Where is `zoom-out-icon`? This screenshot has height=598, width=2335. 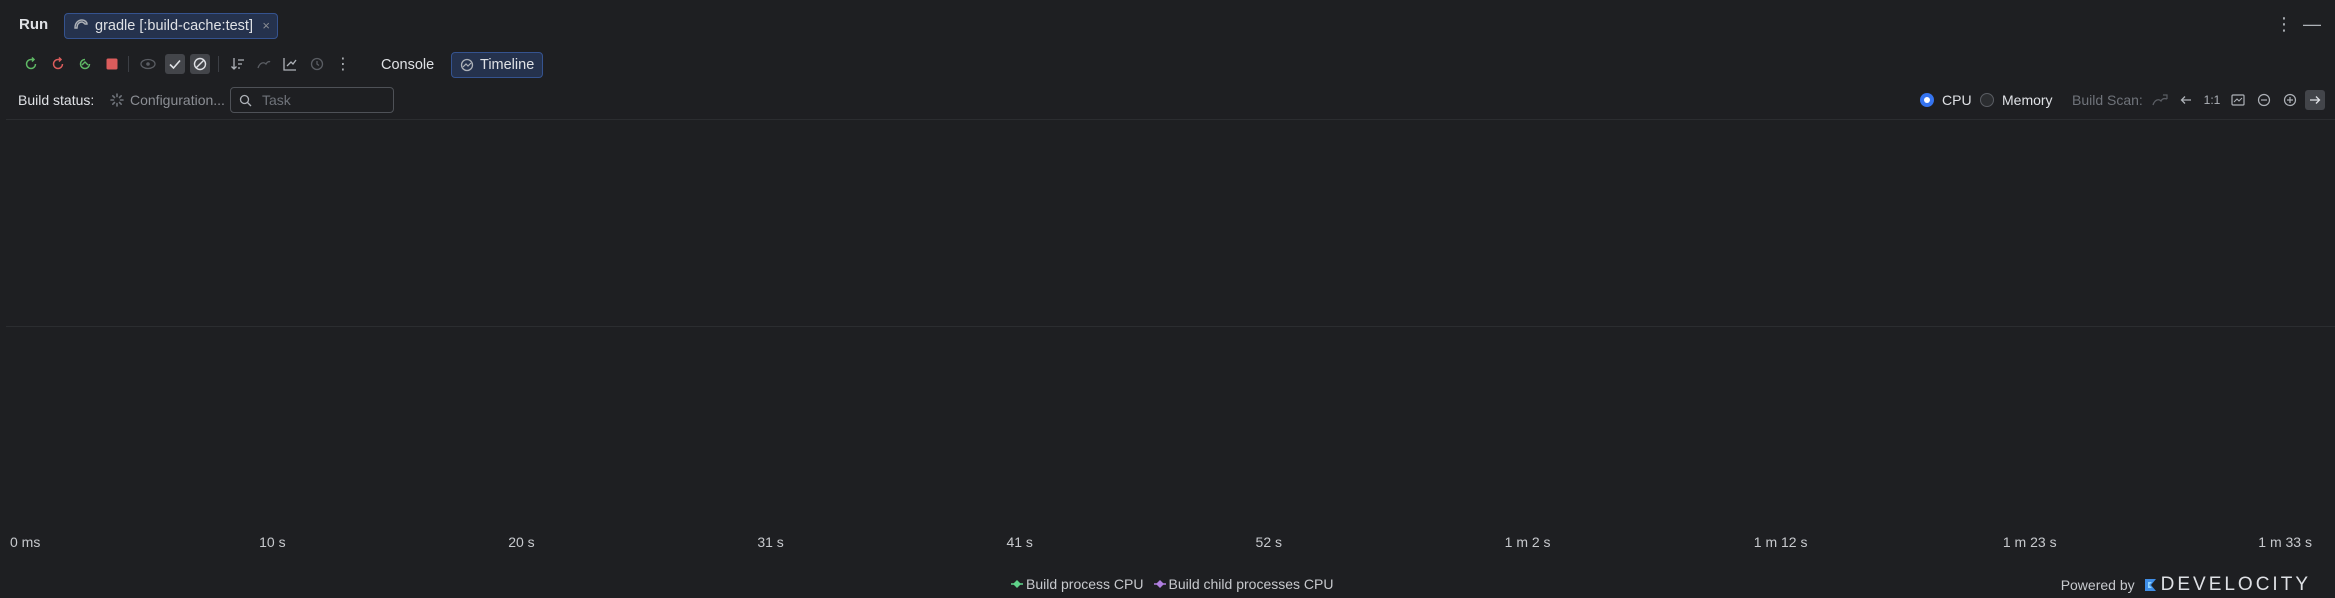
zoom-out-icon is located at coordinates (2264, 100).